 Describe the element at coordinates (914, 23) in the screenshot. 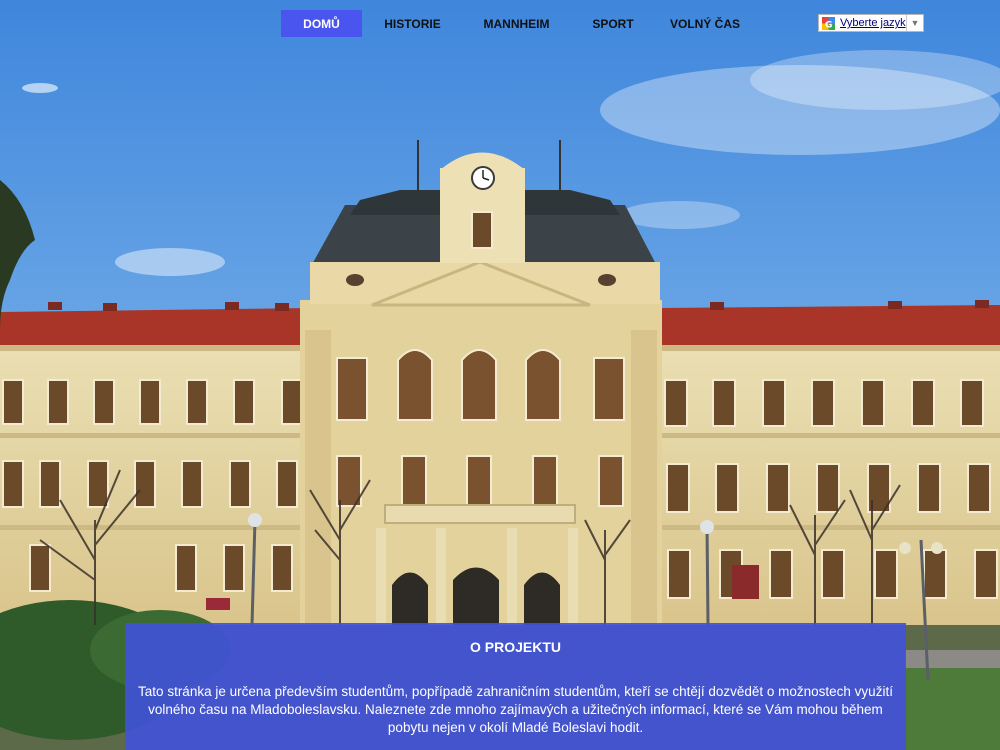

I see `triangle-down-icon: ▼` at that location.